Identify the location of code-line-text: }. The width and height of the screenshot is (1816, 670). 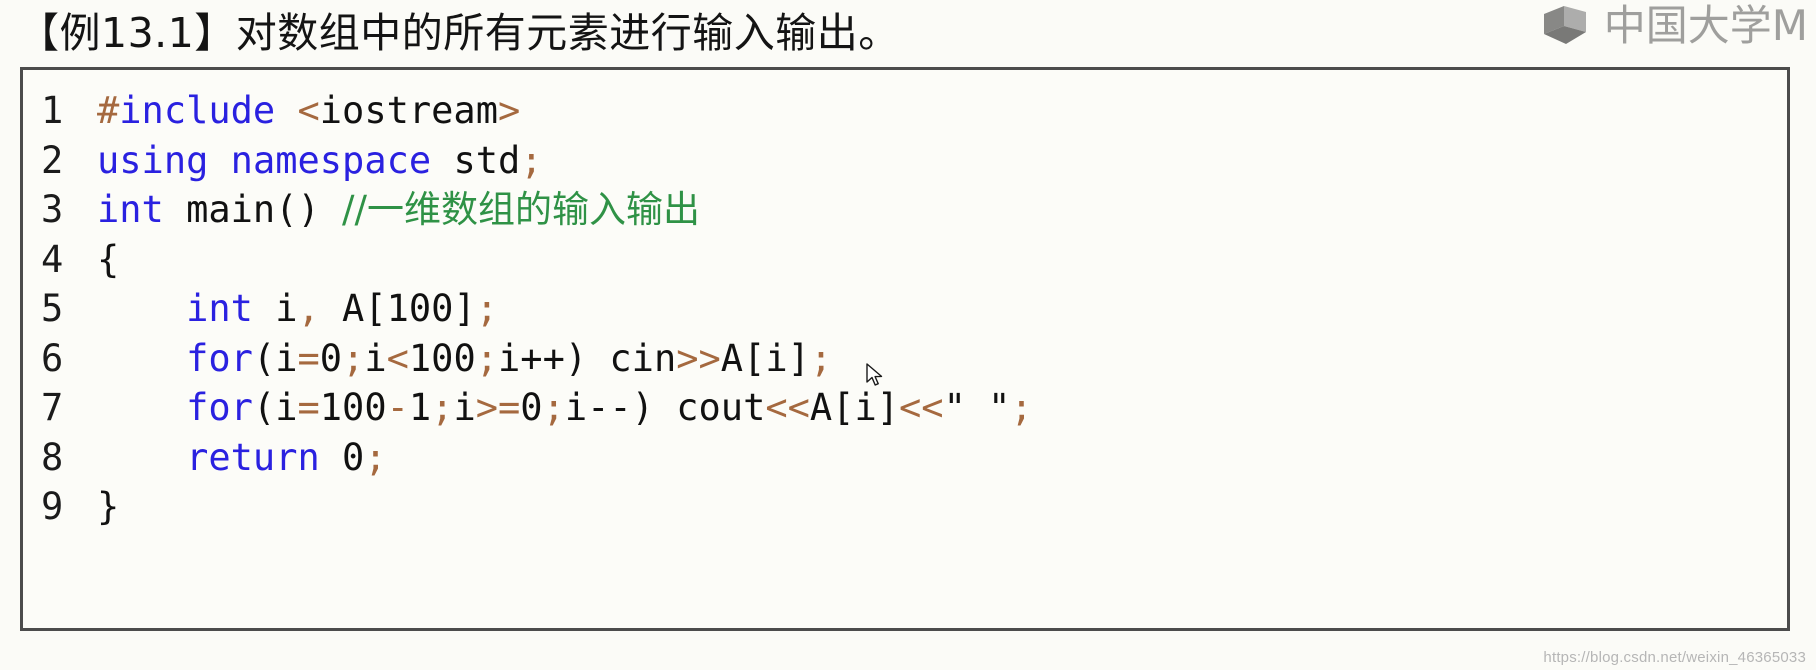
(108, 507).